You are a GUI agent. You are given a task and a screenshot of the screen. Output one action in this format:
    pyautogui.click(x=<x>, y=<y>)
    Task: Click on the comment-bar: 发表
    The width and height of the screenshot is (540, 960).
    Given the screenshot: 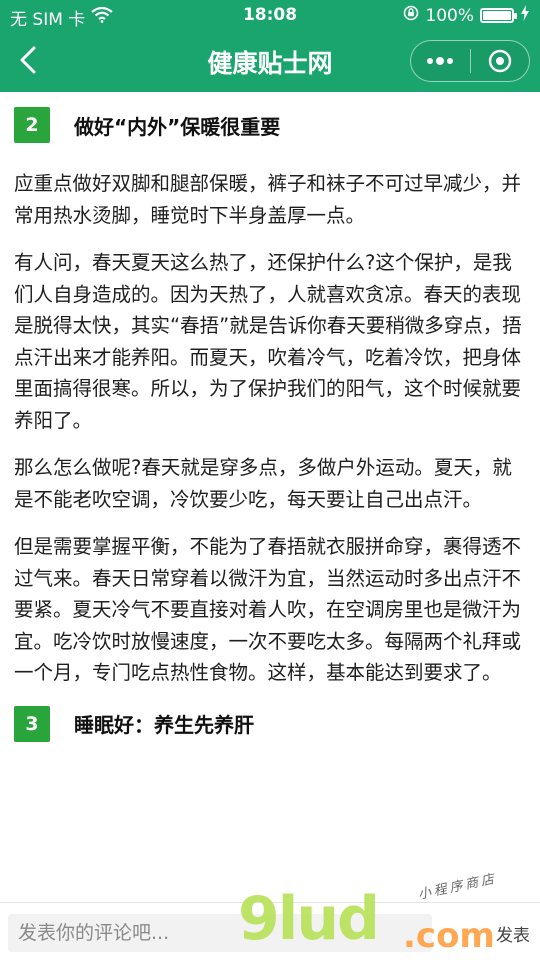 What is the action you would take?
    pyautogui.click(x=270, y=931)
    